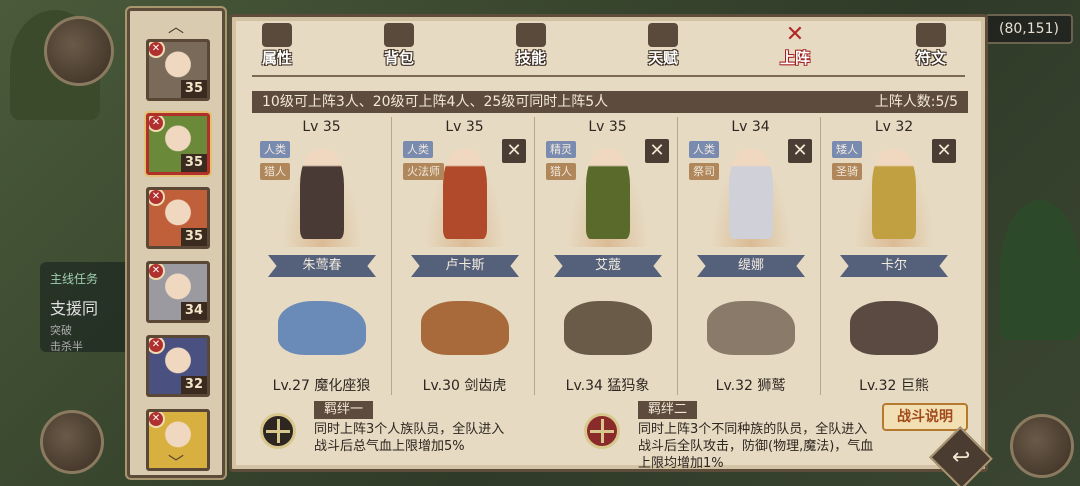 This screenshot has width=1080, height=486. Describe the element at coordinates (750, 127) in the screenshot. I see `hero-level: Lv 34` at that location.